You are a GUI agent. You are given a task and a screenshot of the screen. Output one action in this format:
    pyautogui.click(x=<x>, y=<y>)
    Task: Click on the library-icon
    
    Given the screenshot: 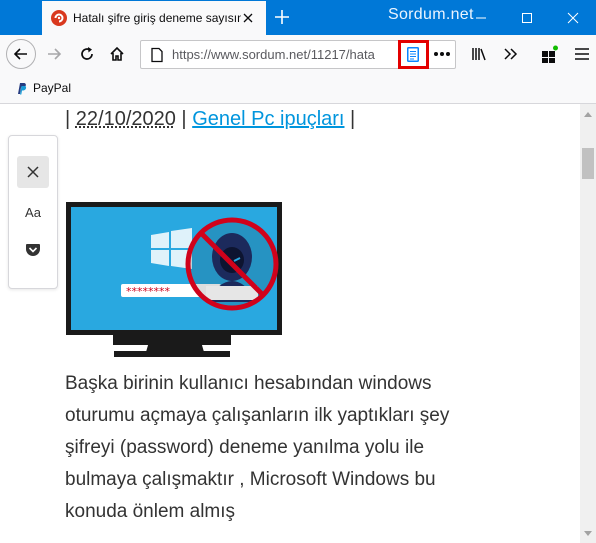 What is the action you would take?
    pyautogui.click(x=479, y=54)
    